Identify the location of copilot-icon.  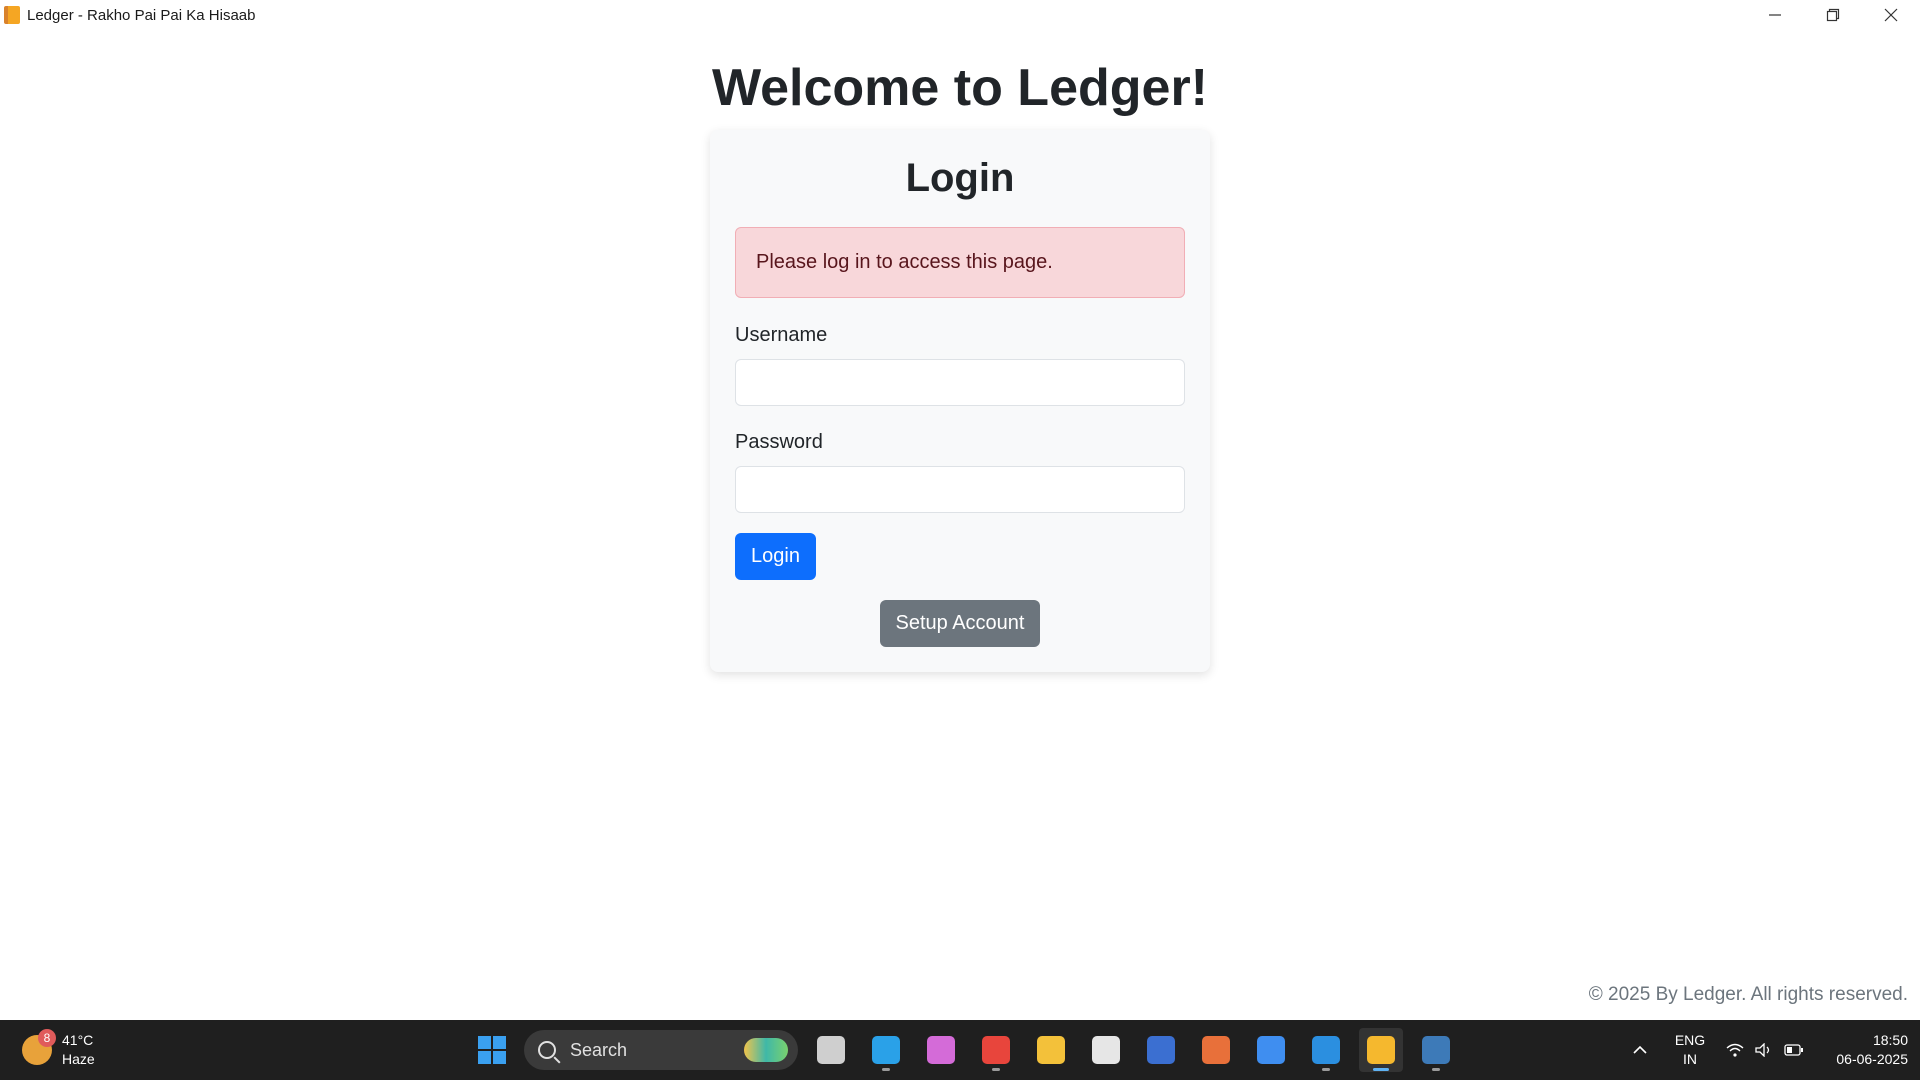
(941, 1050).